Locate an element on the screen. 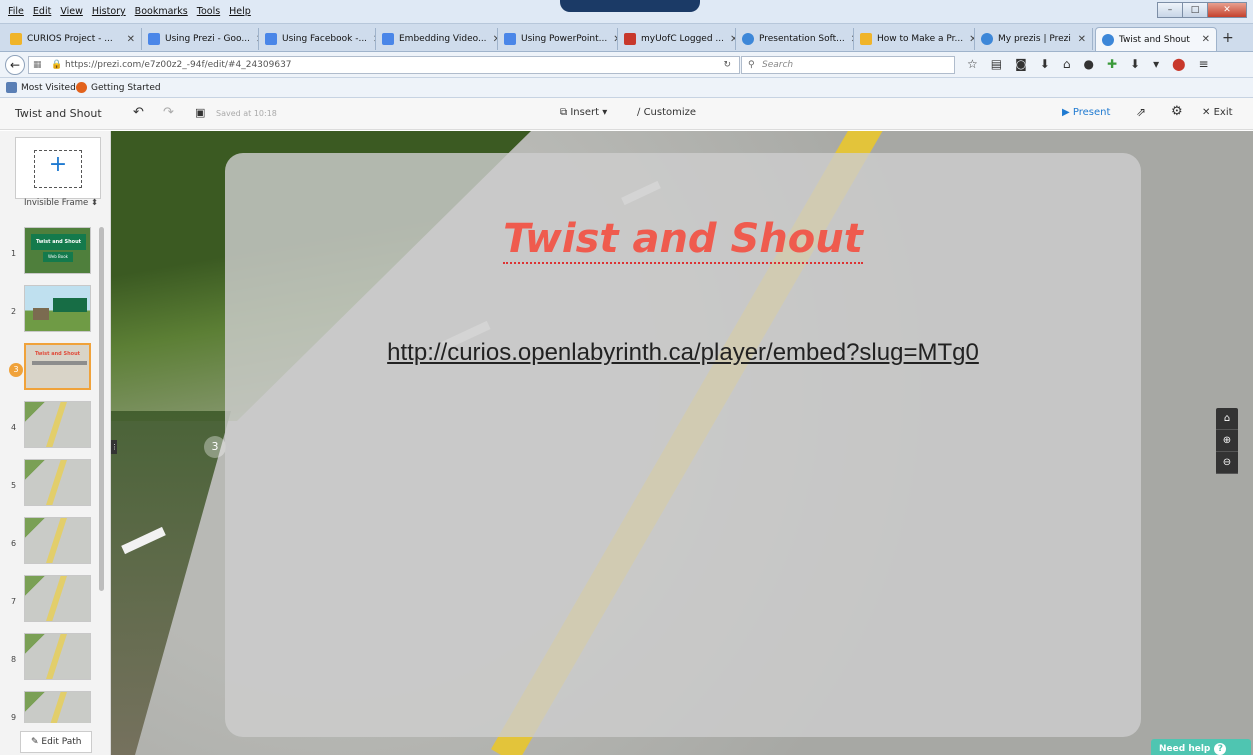 This screenshot has width=1253, height=755. grass-background-lower is located at coordinates (171, 583).